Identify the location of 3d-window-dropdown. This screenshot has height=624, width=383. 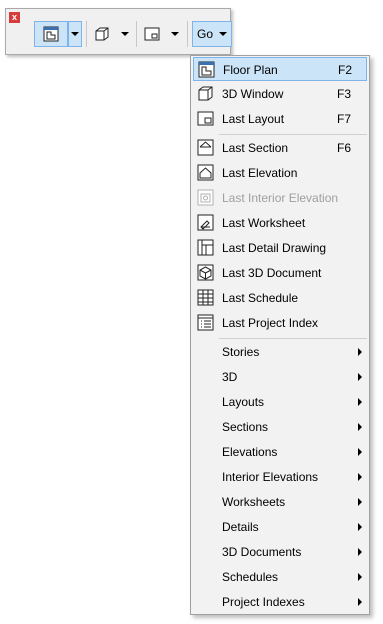
(125, 34).